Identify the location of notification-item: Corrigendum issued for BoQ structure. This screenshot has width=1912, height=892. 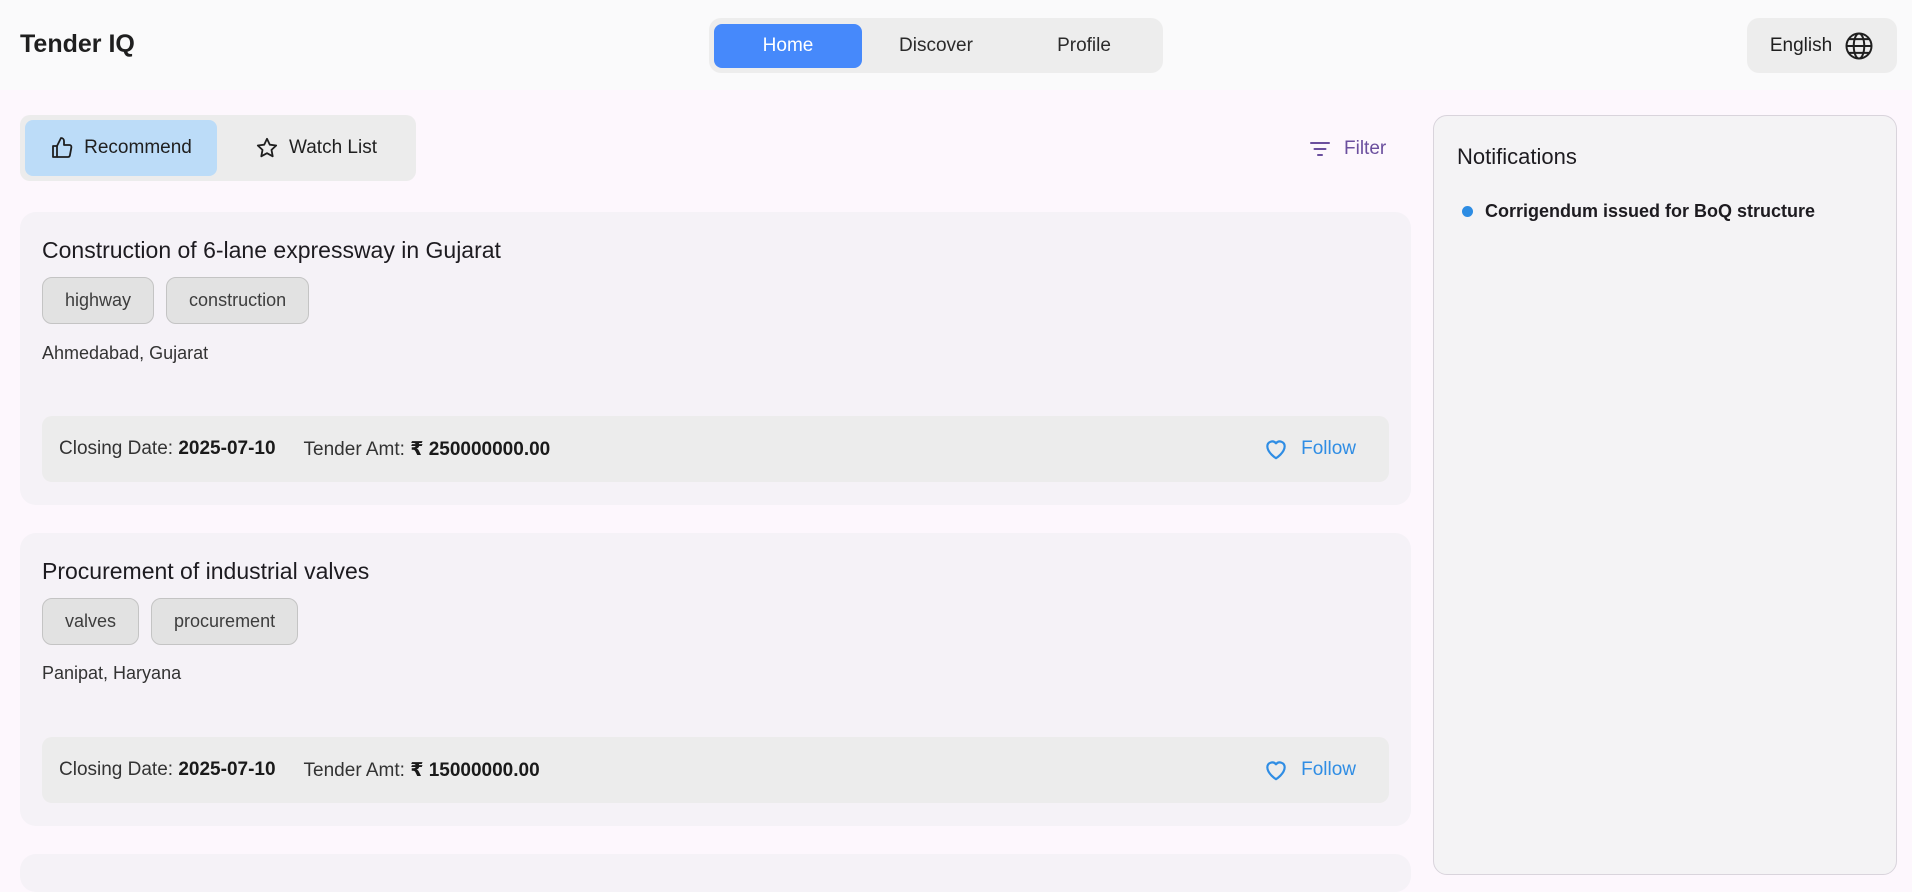
(1638, 211).